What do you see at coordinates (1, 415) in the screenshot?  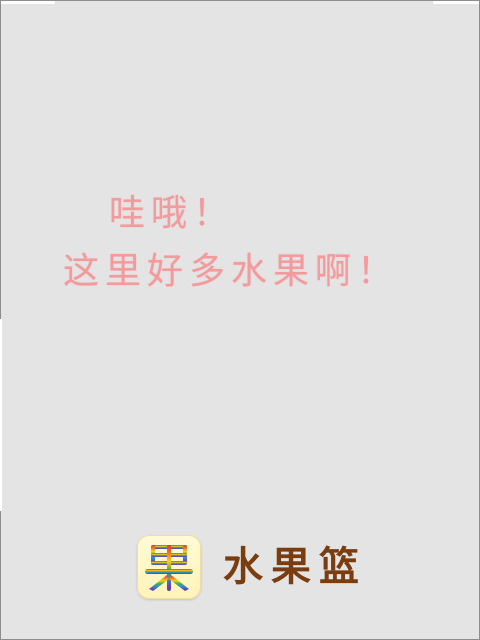 I see `frame-edge-highlight` at bounding box center [1, 415].